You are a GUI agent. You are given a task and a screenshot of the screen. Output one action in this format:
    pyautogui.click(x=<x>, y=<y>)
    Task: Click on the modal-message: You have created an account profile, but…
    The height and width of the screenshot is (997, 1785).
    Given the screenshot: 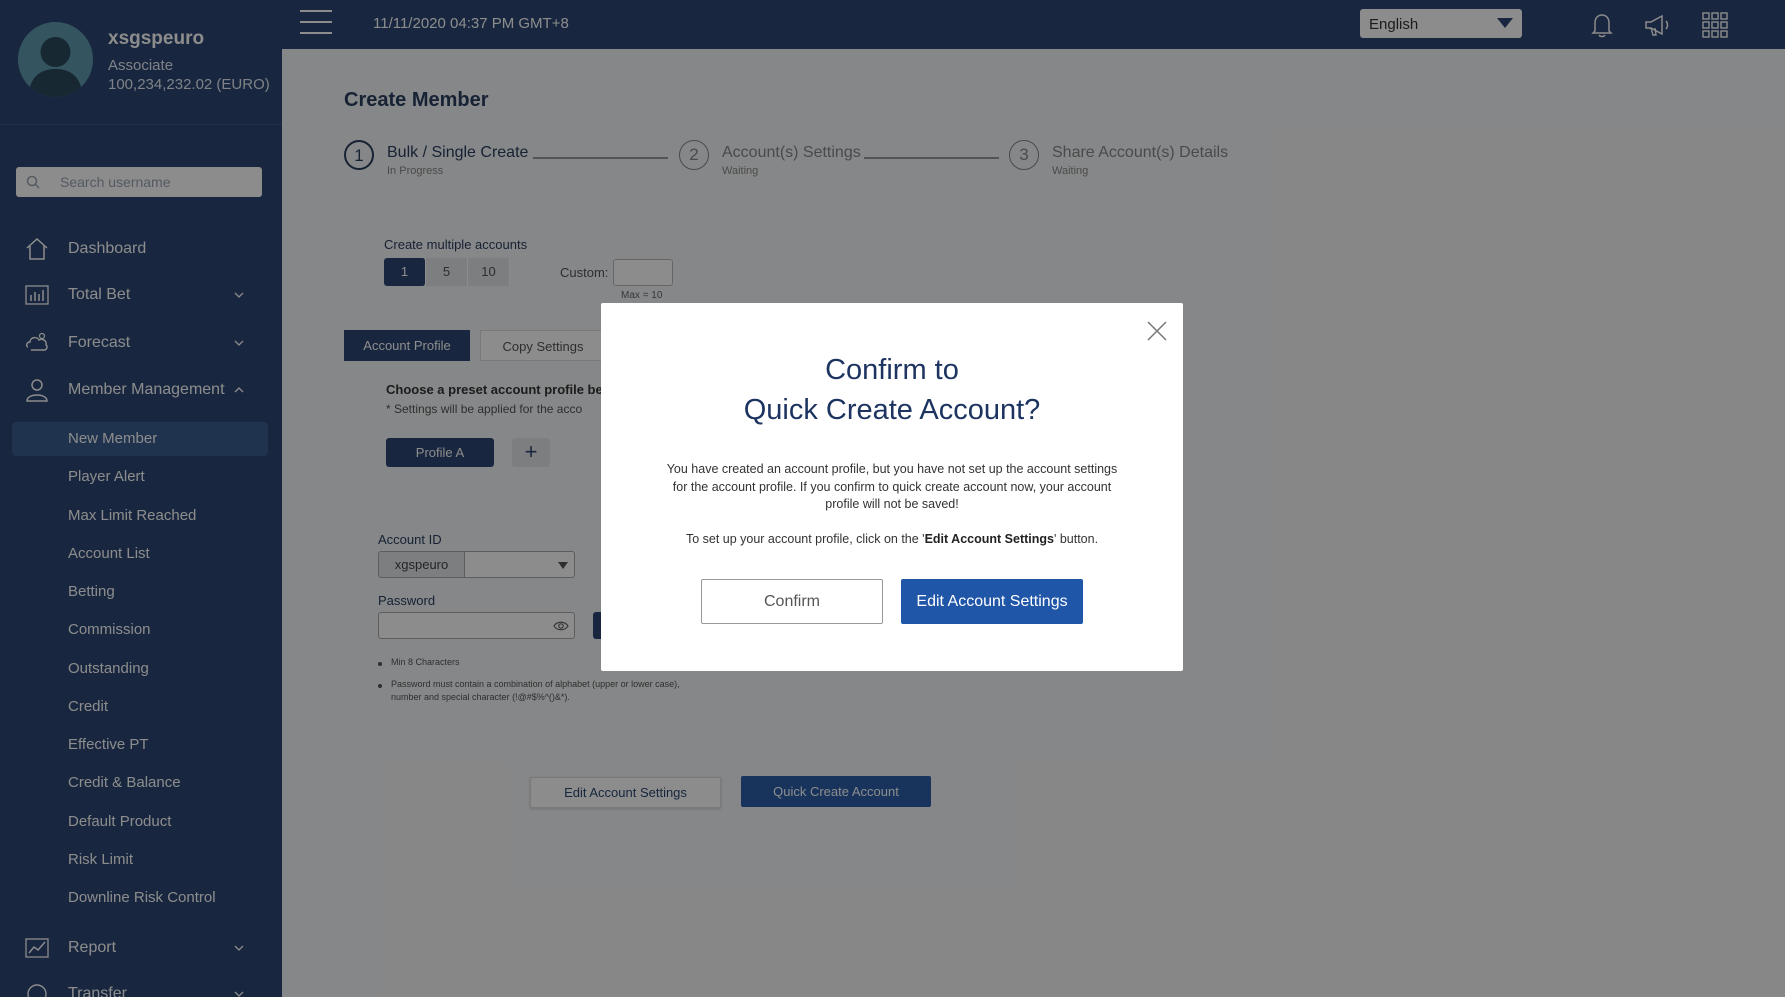 What is the action you would take?
    pyautogui.click(x=892, y=486)
    